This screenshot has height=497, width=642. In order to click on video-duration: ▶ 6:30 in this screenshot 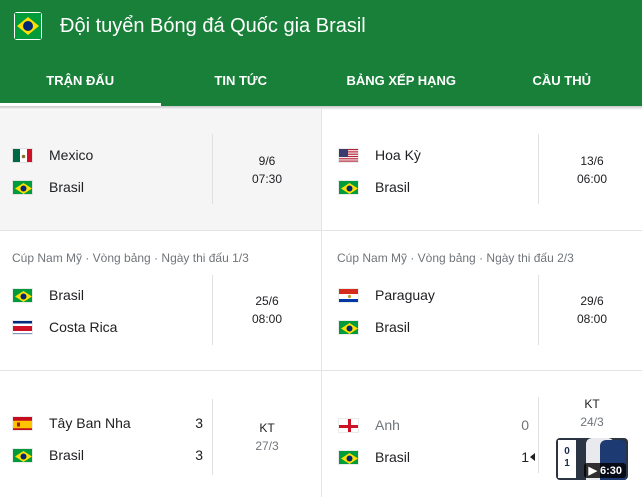, I will do `click(605, 470)`.